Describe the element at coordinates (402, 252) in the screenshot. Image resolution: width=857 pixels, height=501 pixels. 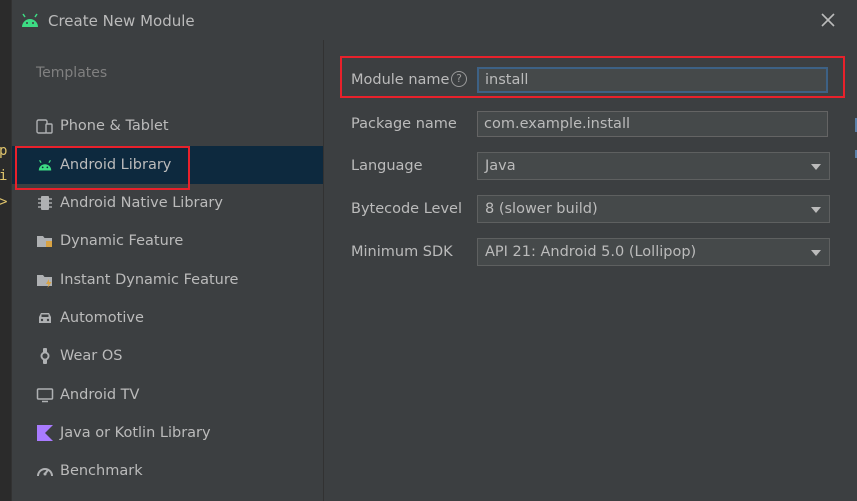
I see `minimum-sdk-label: Minimum SDK` at that location.